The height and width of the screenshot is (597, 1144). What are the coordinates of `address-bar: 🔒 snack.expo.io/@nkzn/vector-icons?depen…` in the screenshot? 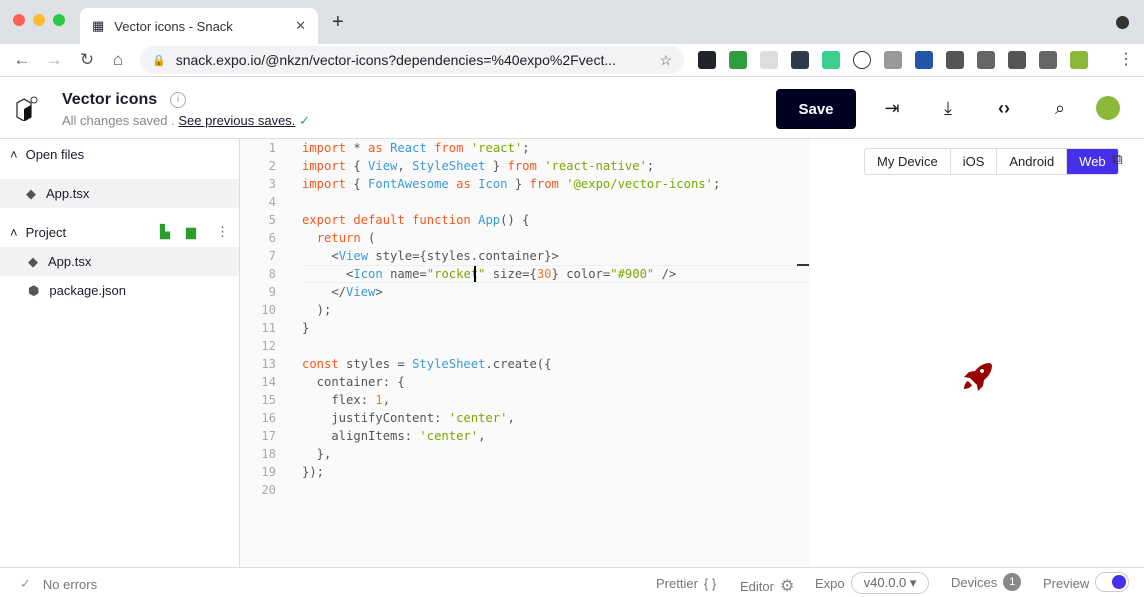 It's located at (412, 60).